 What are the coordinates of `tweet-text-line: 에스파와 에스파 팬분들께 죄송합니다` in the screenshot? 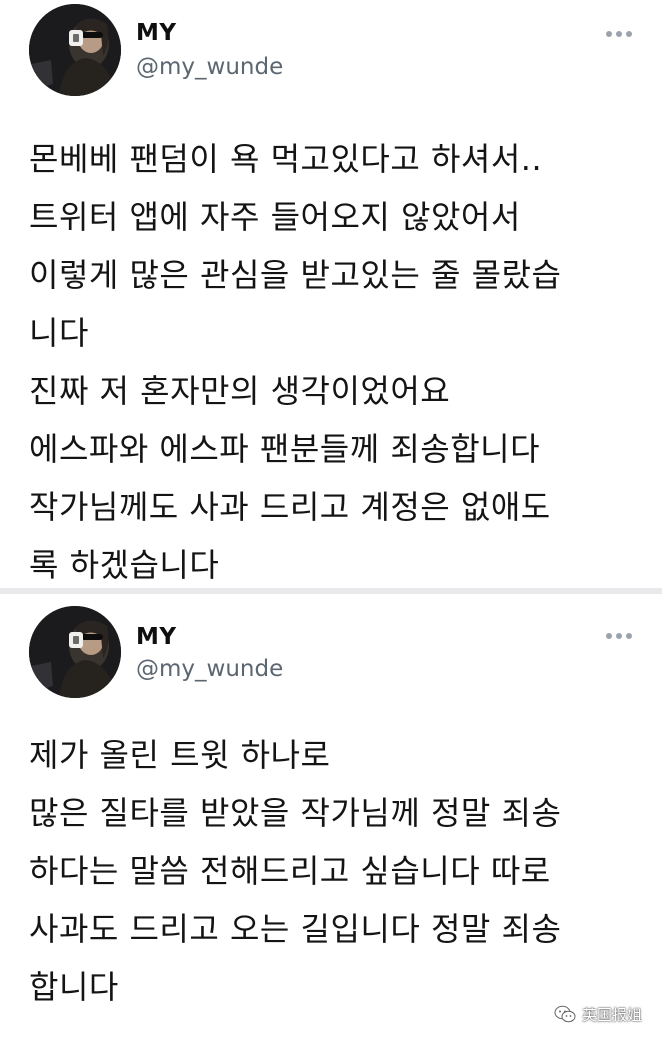 It's located at (285, 449).